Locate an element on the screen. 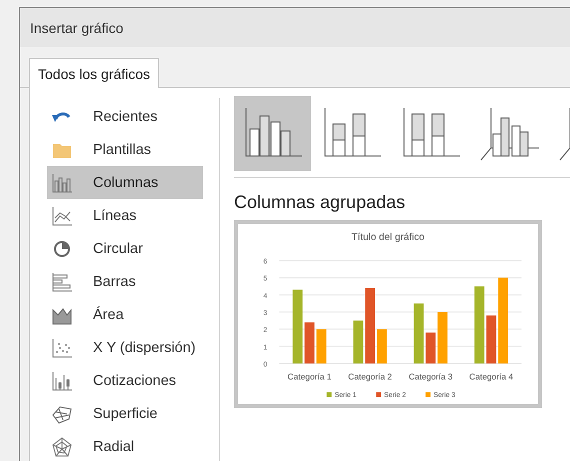 The image size is (570, 461). sidebar-item: X Y (dispersión) is located at coordinates (125, 347).